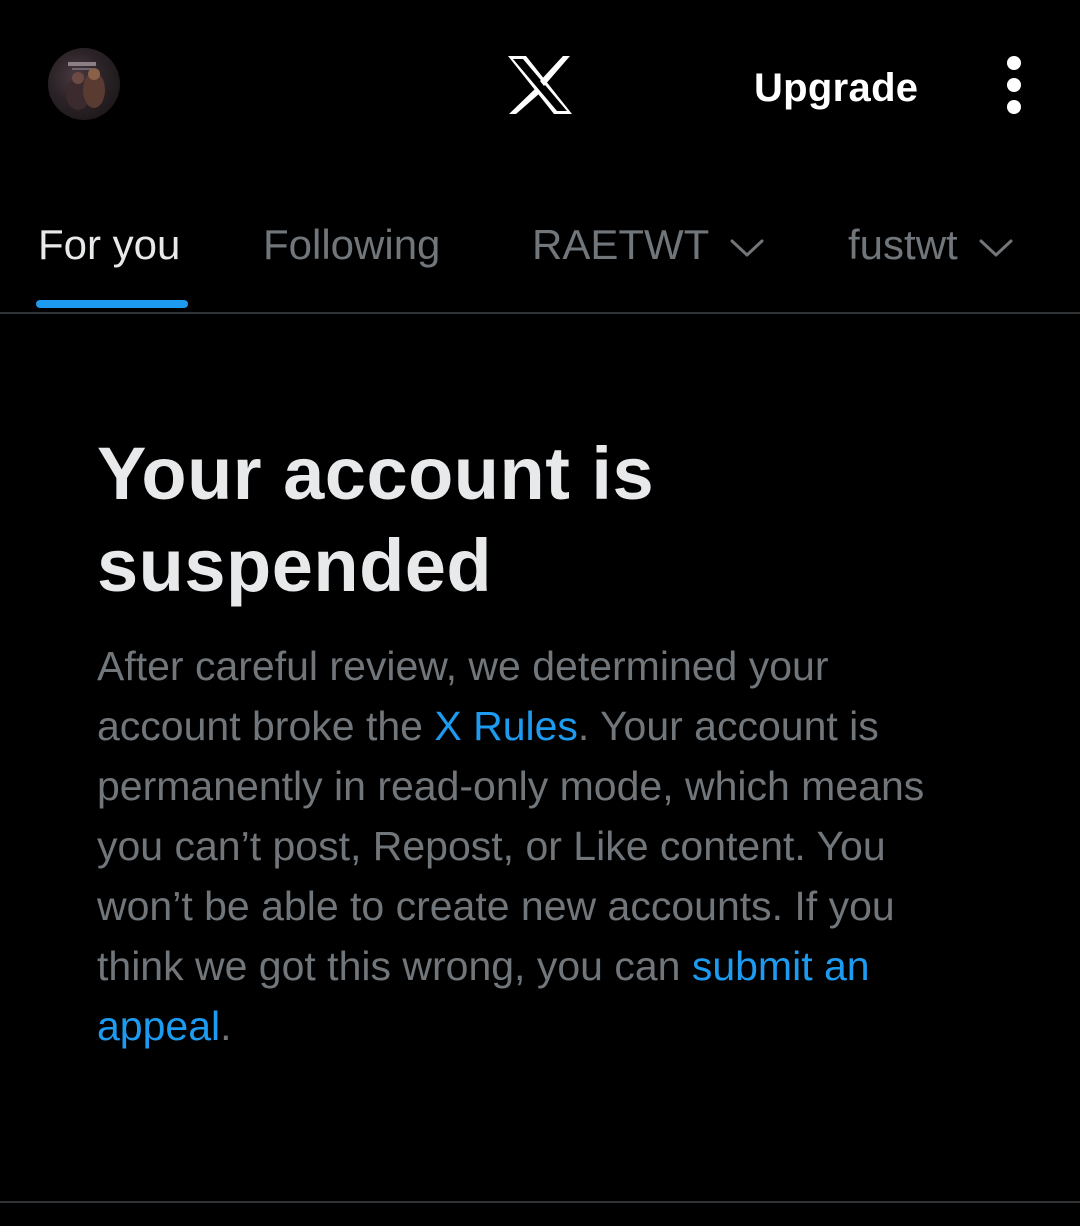 Image resolution: width=1080 pixels, height=1226 pixels. I want to click on avatar-image, so click(85, 86).